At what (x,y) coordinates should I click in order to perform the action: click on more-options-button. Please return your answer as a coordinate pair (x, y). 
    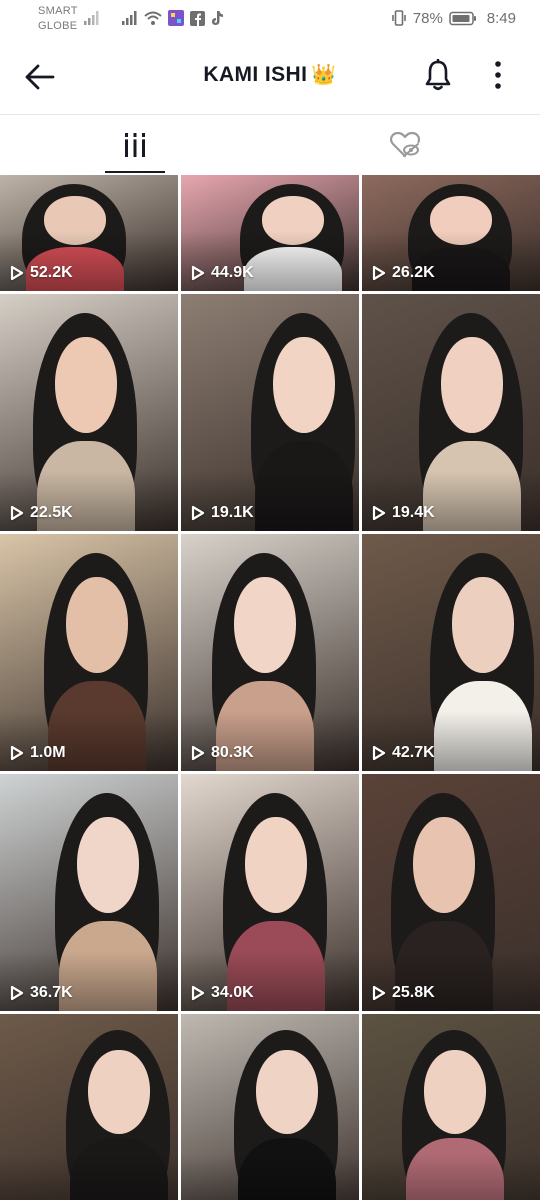
    Looking at the image, I should click on (498, 75).